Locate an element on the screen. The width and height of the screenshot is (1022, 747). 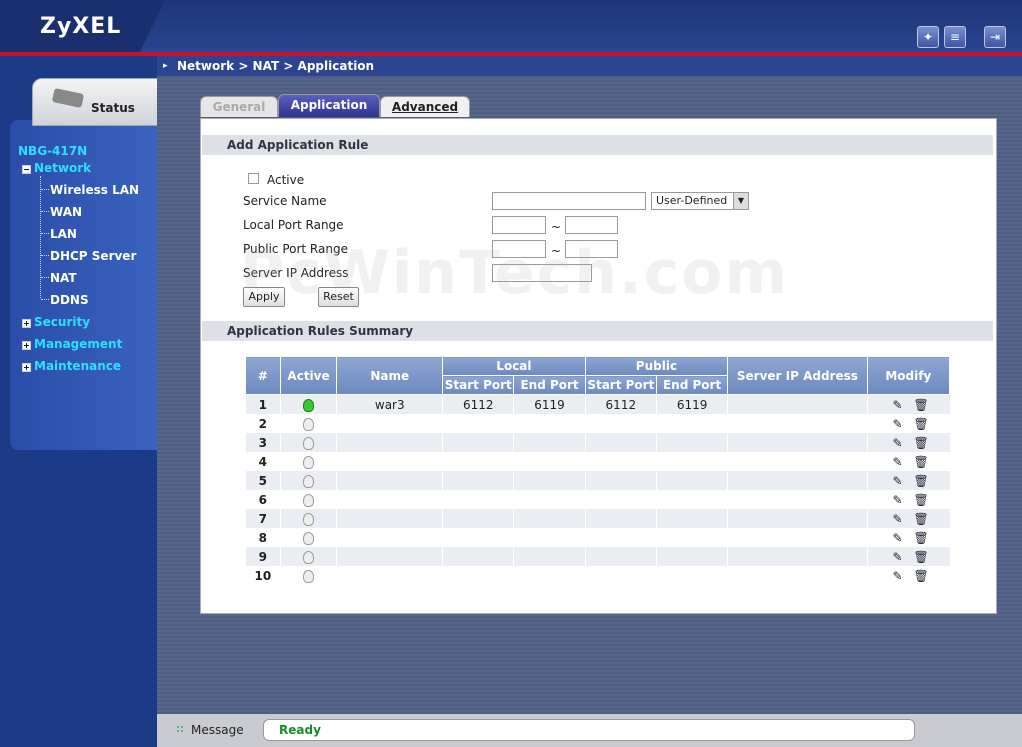
service-name-input is located at coordinates (569, 201).